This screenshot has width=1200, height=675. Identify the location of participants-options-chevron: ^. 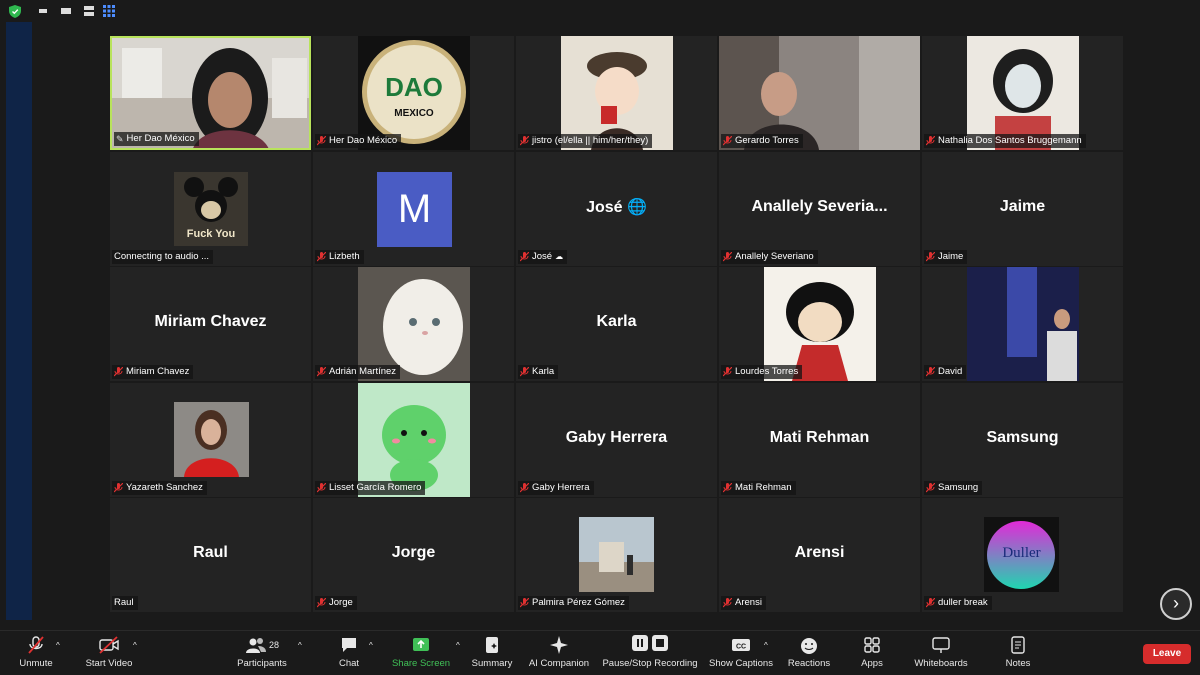
(300, 645).